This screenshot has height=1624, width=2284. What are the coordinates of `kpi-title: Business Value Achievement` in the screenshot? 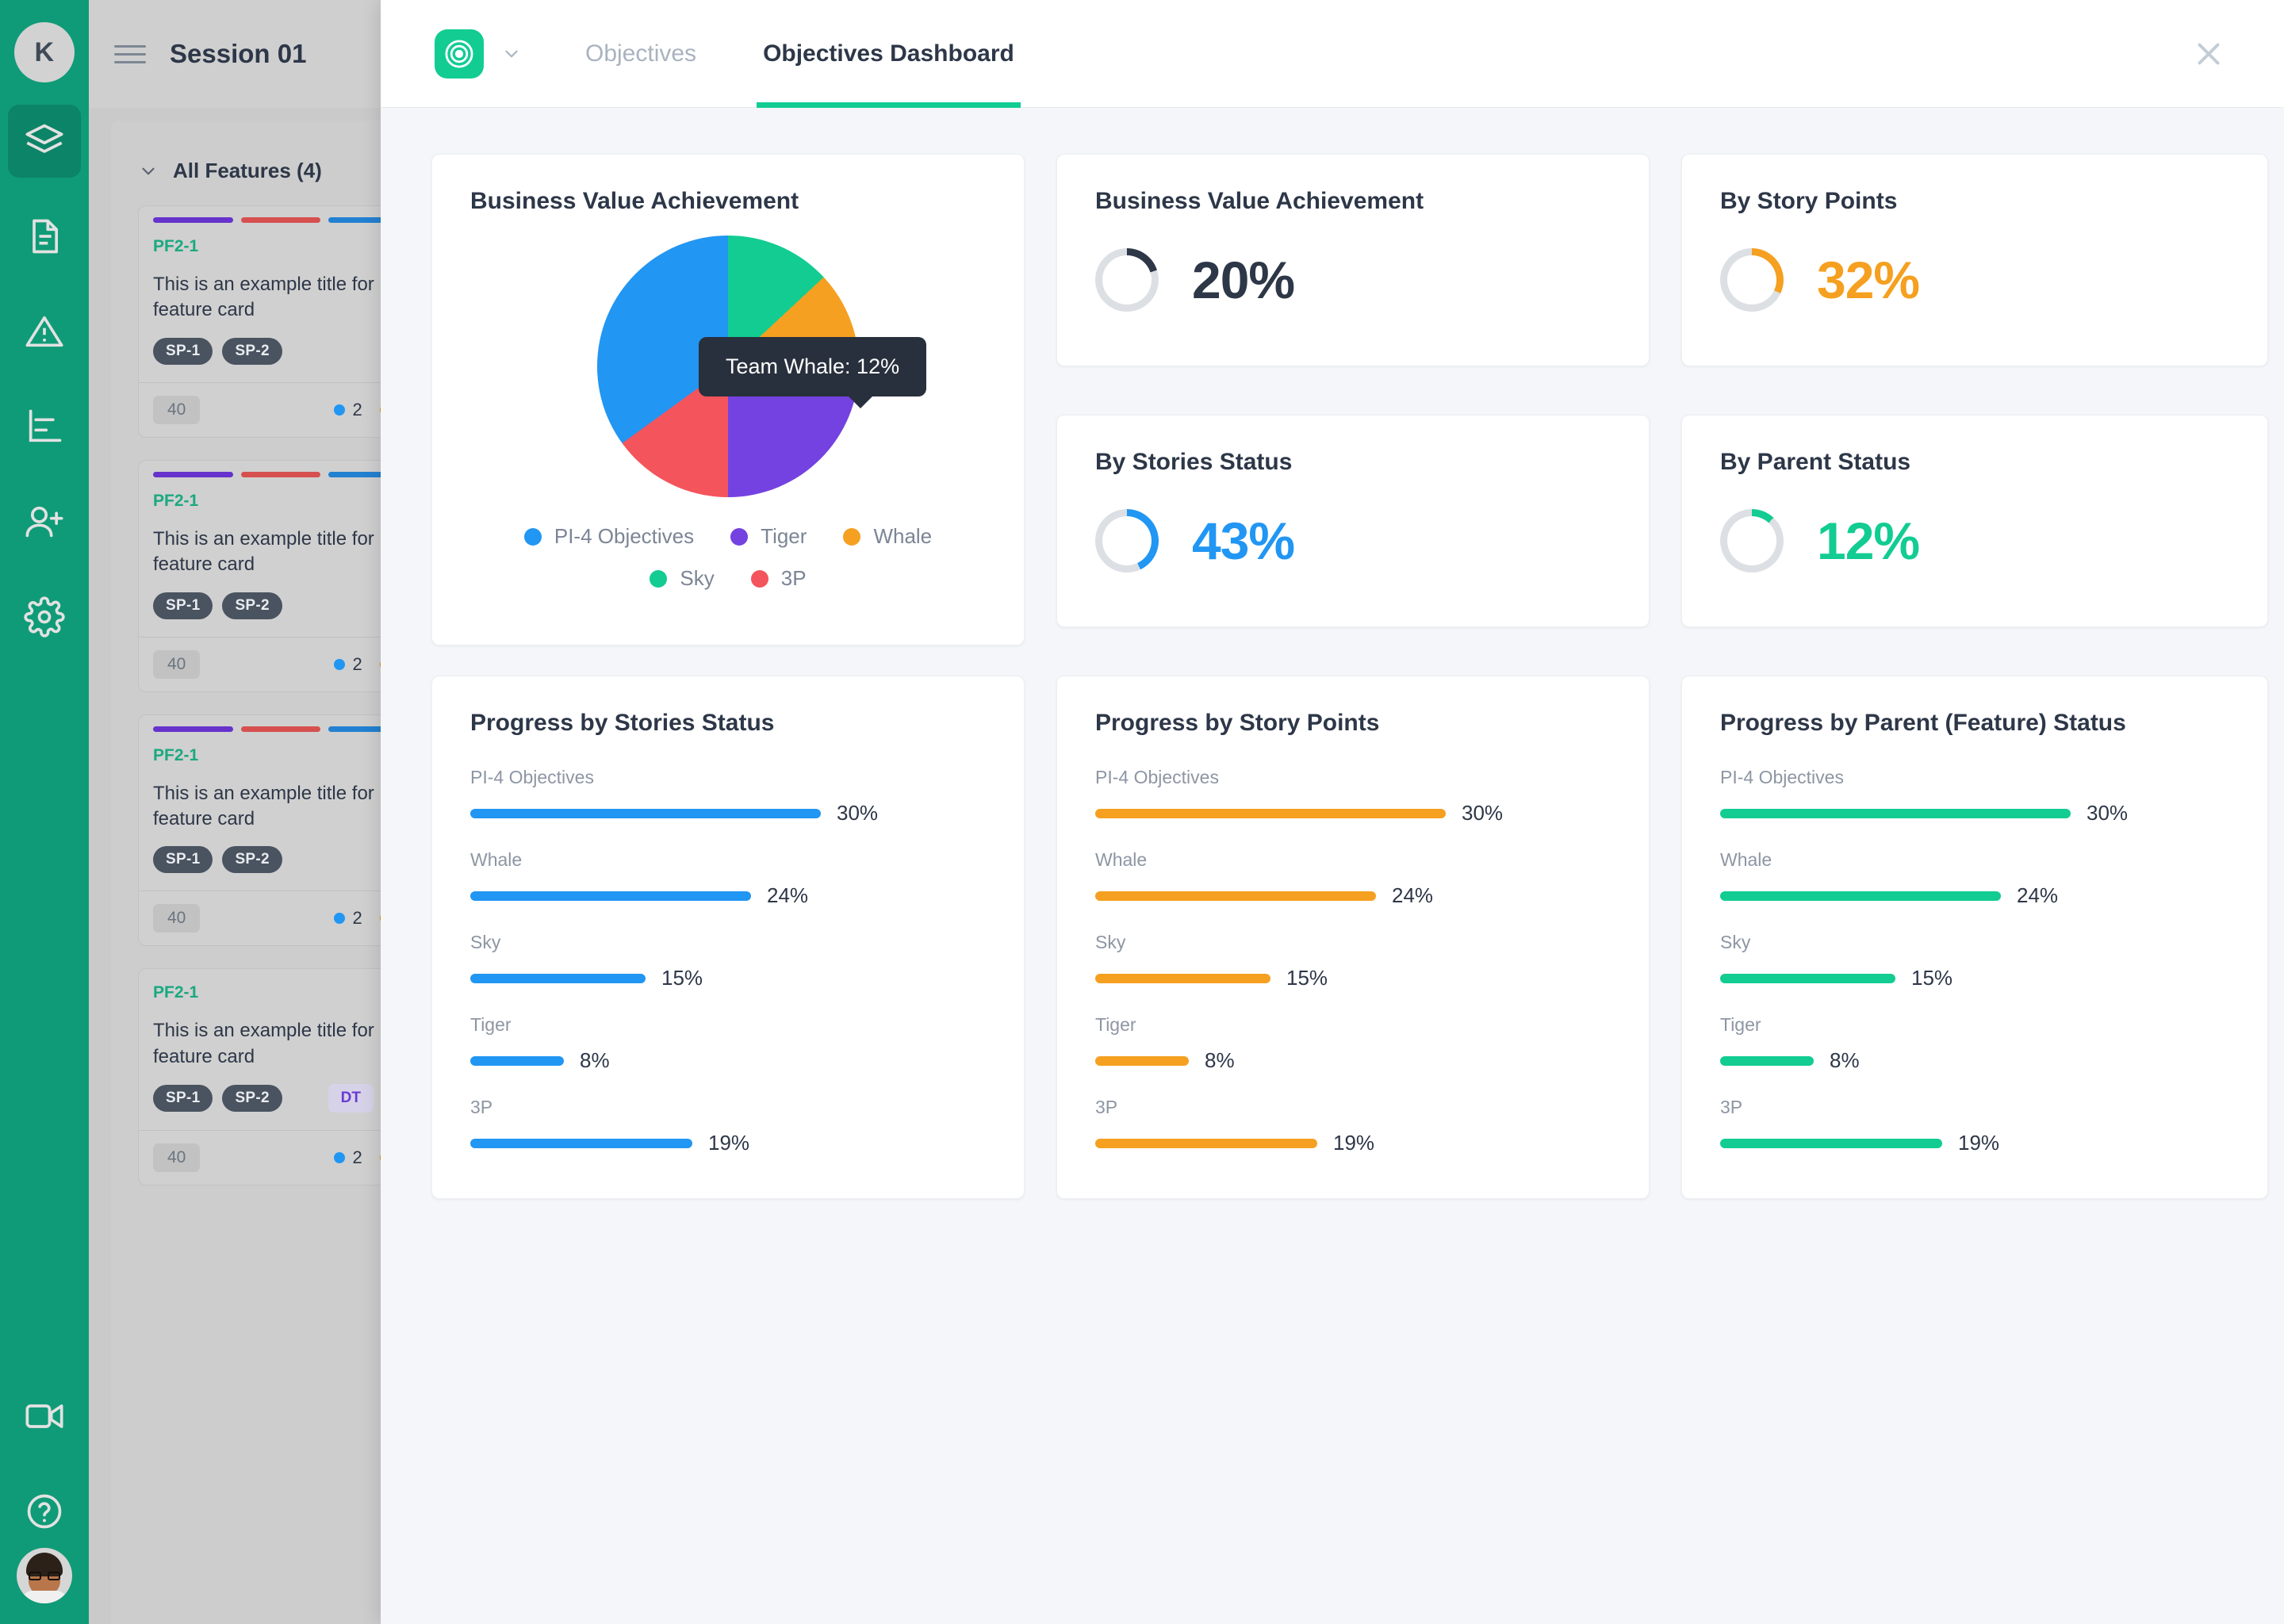 It's located at (1259, 201).